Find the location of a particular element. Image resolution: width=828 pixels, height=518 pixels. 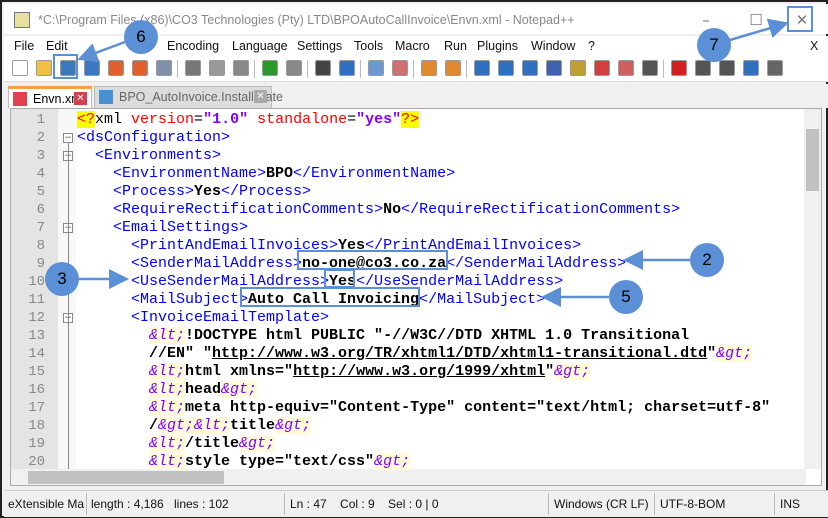

highlight-mail-subject is located at coordinates (330, 297).